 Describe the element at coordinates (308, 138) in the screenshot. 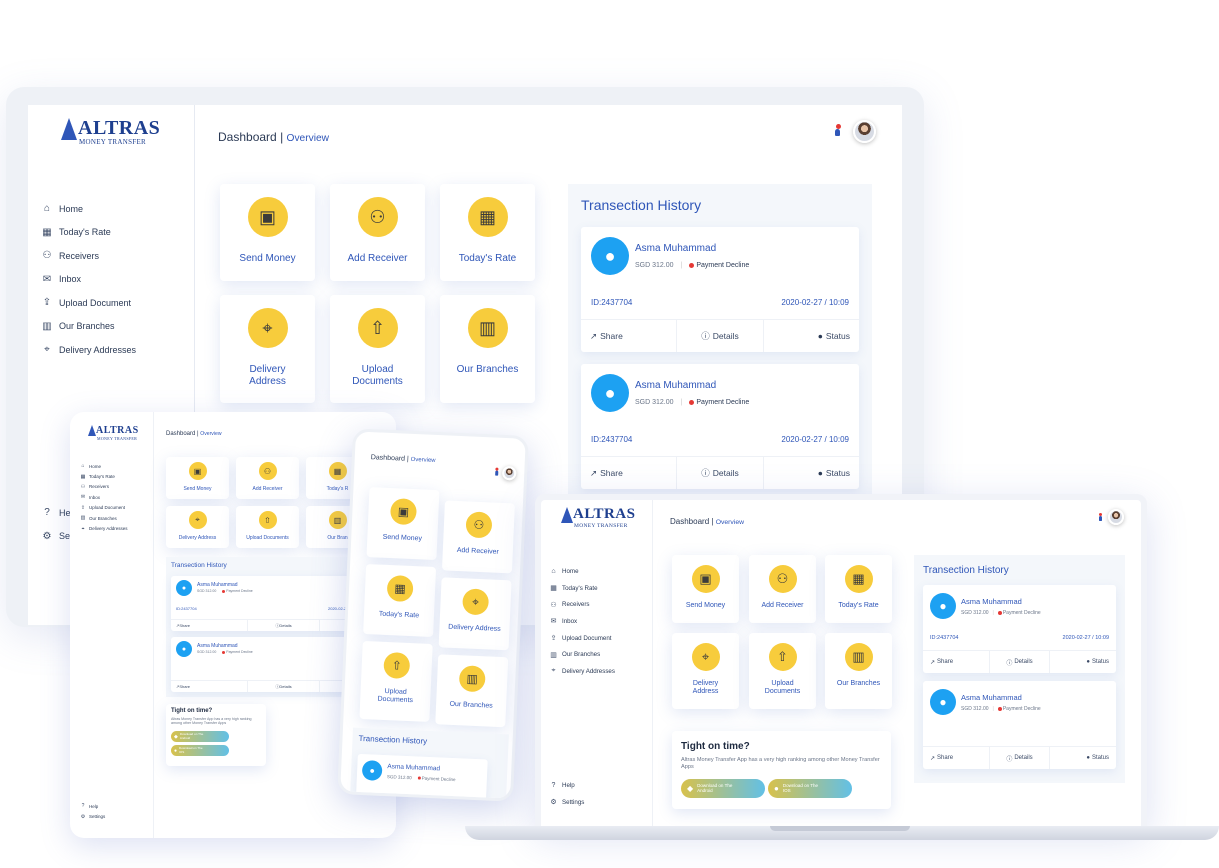

I see `breadcrumb-overview: Overview` at that location.